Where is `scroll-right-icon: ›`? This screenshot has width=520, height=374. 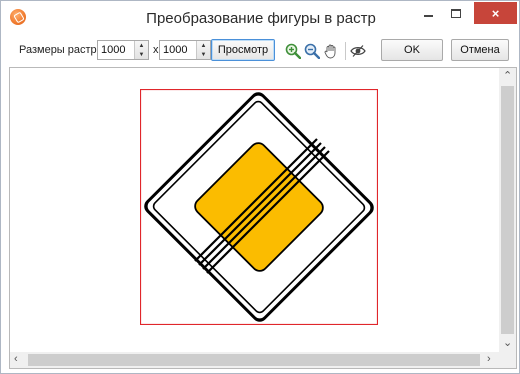
scroll-right-icon: › is located at coordinates (489, 359).